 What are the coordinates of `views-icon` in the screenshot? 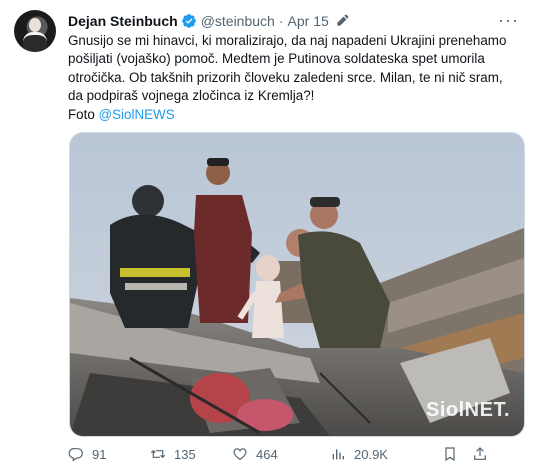 It's located at (338, 454).